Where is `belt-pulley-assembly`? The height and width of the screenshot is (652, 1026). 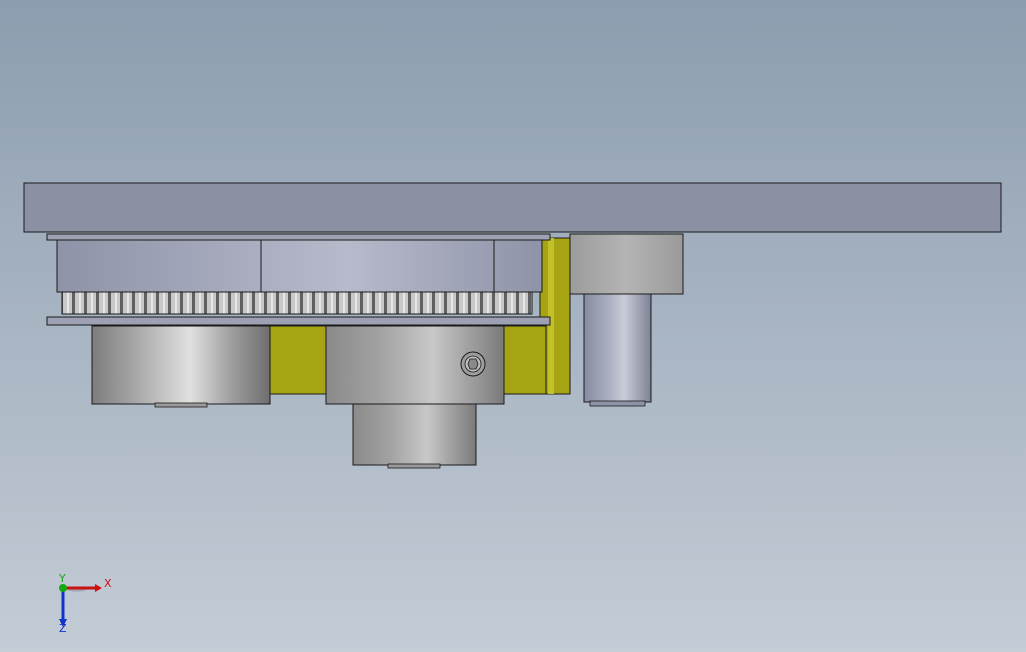 belt-pulley-assembly is located at coordinates (298, 279).